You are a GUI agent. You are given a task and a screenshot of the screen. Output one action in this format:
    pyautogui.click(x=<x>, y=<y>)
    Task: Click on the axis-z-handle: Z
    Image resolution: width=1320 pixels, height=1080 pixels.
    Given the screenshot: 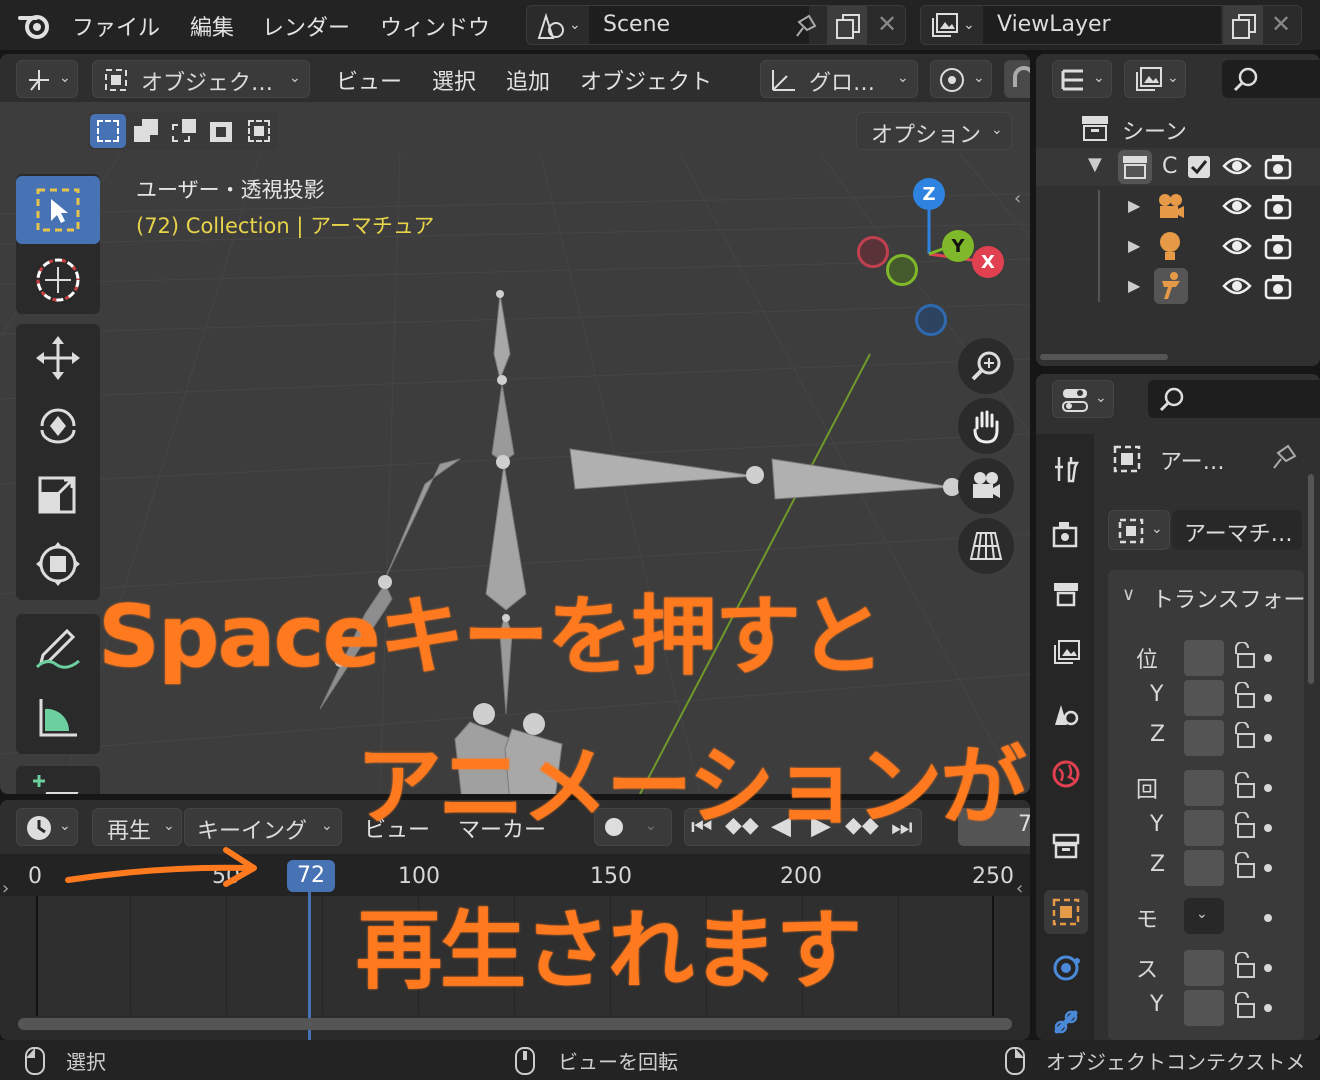 What is the action you would take?
    pyautogui.click(x=929, y=194)
    